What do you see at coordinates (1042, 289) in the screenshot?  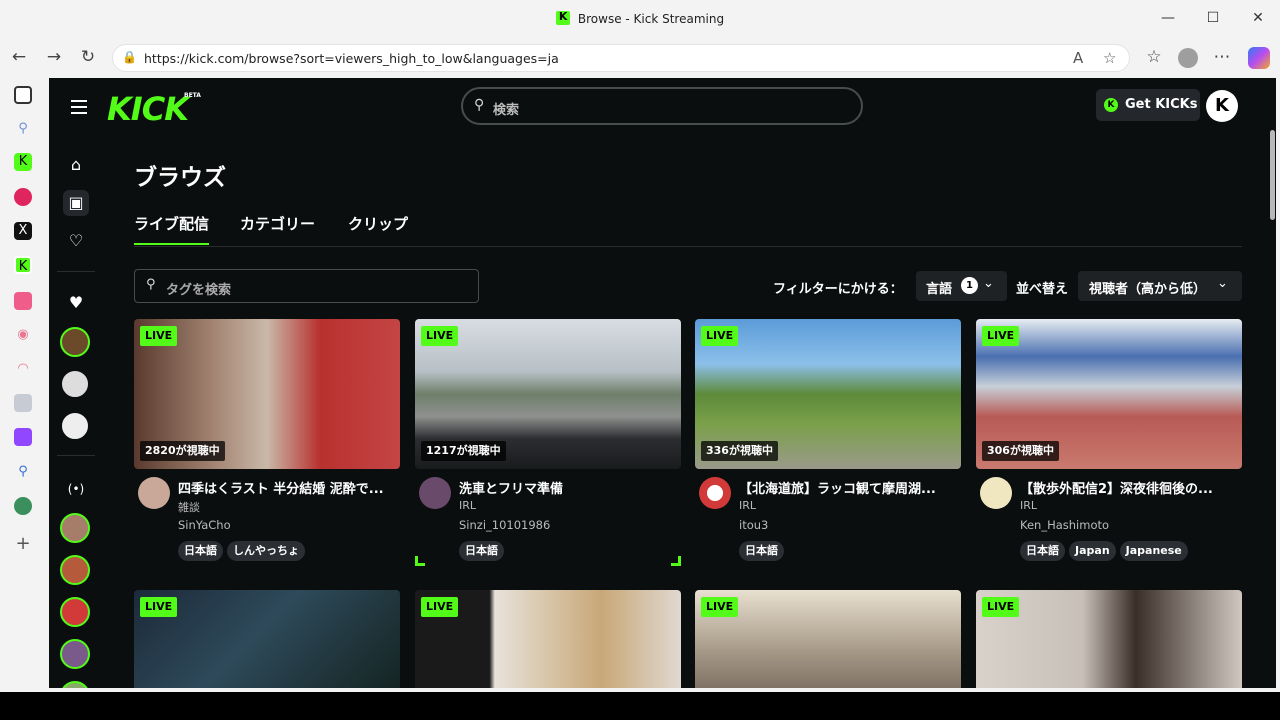 I see `sort-label: 並べ替え` at bounding box center [1042, 289].